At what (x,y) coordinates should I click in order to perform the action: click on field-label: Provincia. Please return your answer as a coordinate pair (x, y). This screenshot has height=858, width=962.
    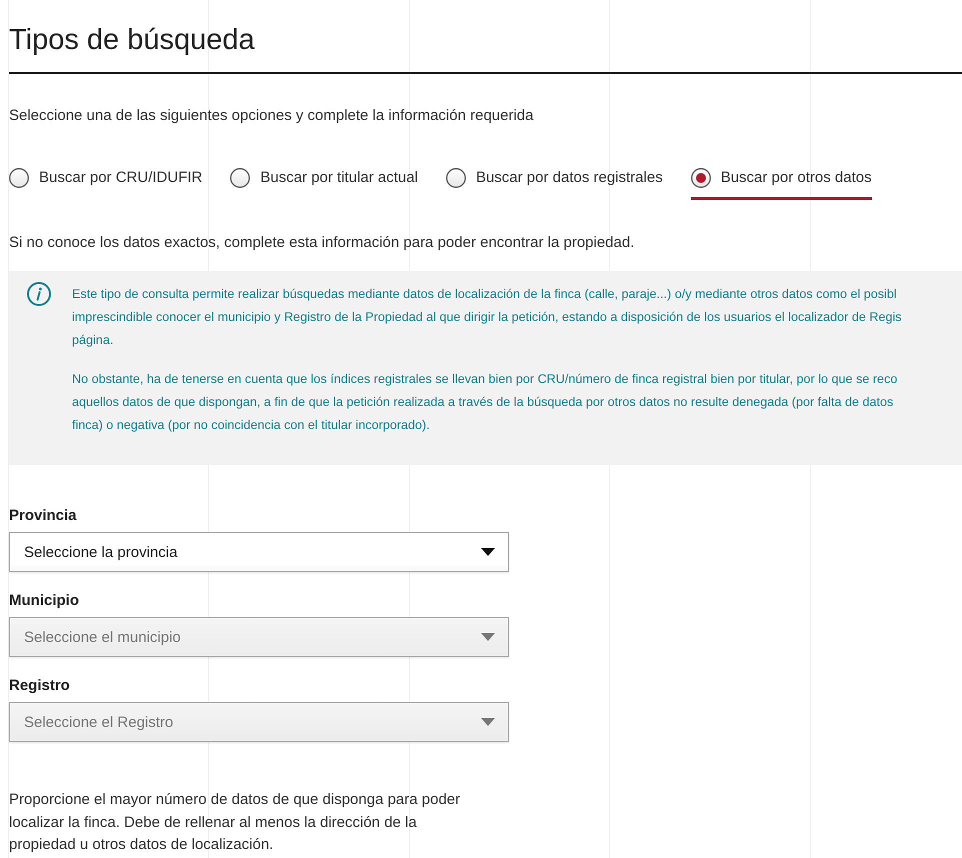
    Looking at the image, I should click on (43, 516).